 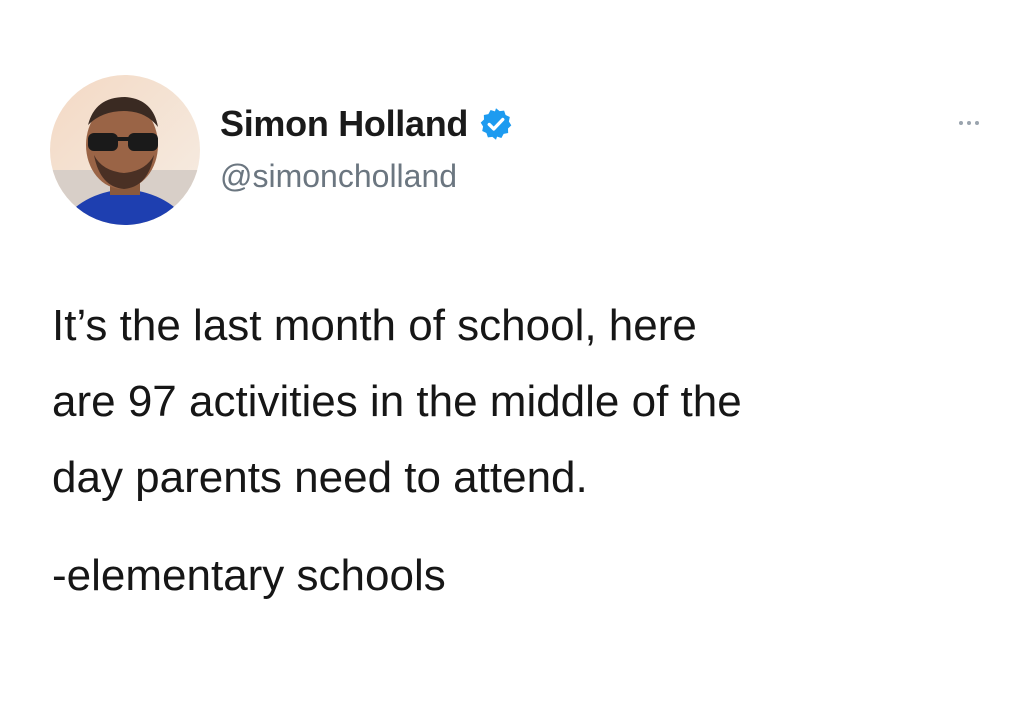 I want to click on author-handle: @simoncholland, so click(x=367, y=176).